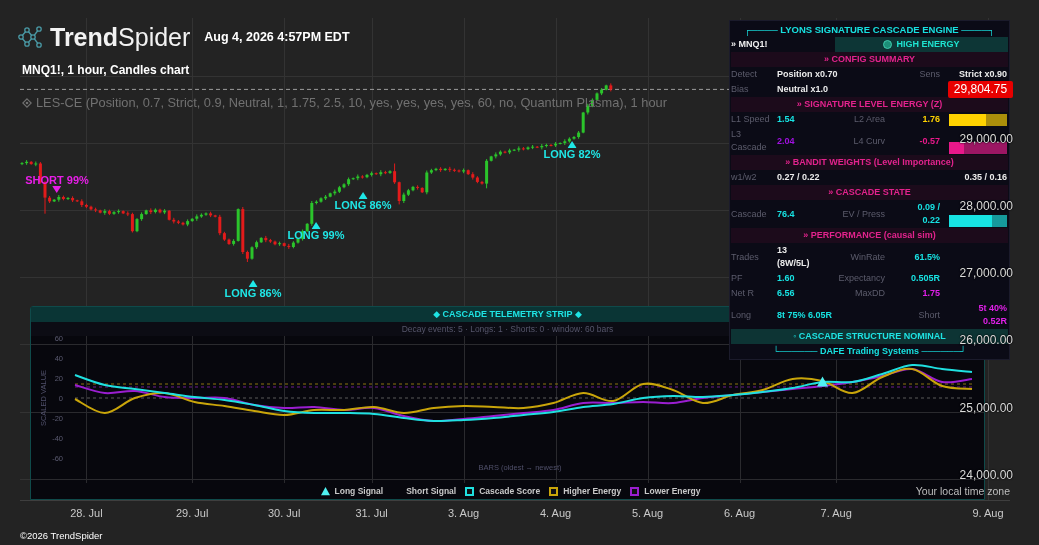 The height and width of the screenshot is (545, 1039). What do you see at coordinates (431, 491) in the screenshot?
I see `legend-label: Short Signal` at bounding box center [431, 491].